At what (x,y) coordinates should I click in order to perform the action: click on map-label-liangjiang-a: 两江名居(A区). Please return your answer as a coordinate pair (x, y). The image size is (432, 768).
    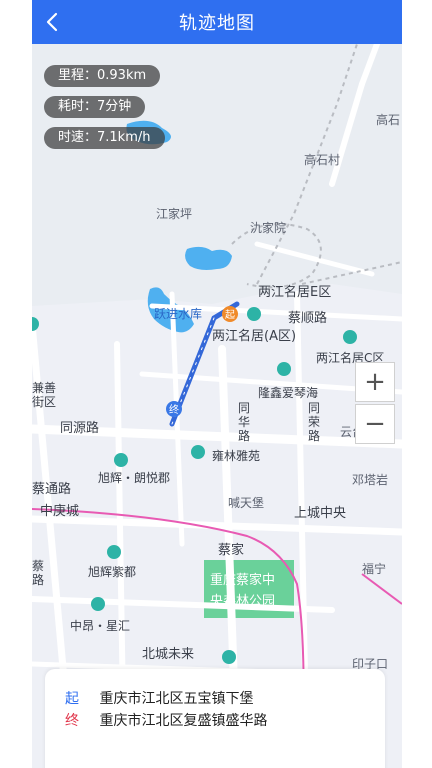
    Looking at the image, I should click on (254, 336).